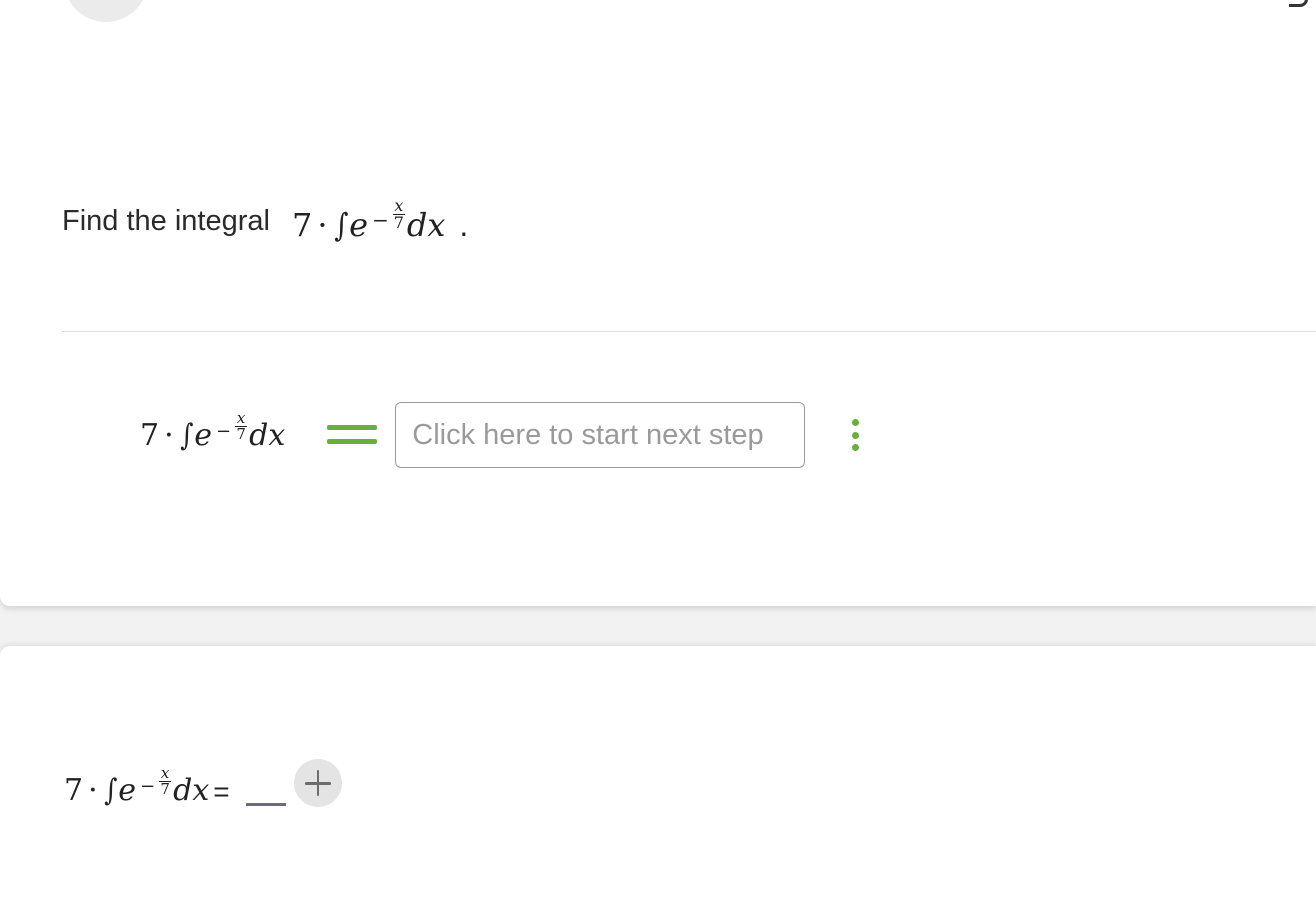  I want to click on kebab-menu-icon, so click(855, 435).